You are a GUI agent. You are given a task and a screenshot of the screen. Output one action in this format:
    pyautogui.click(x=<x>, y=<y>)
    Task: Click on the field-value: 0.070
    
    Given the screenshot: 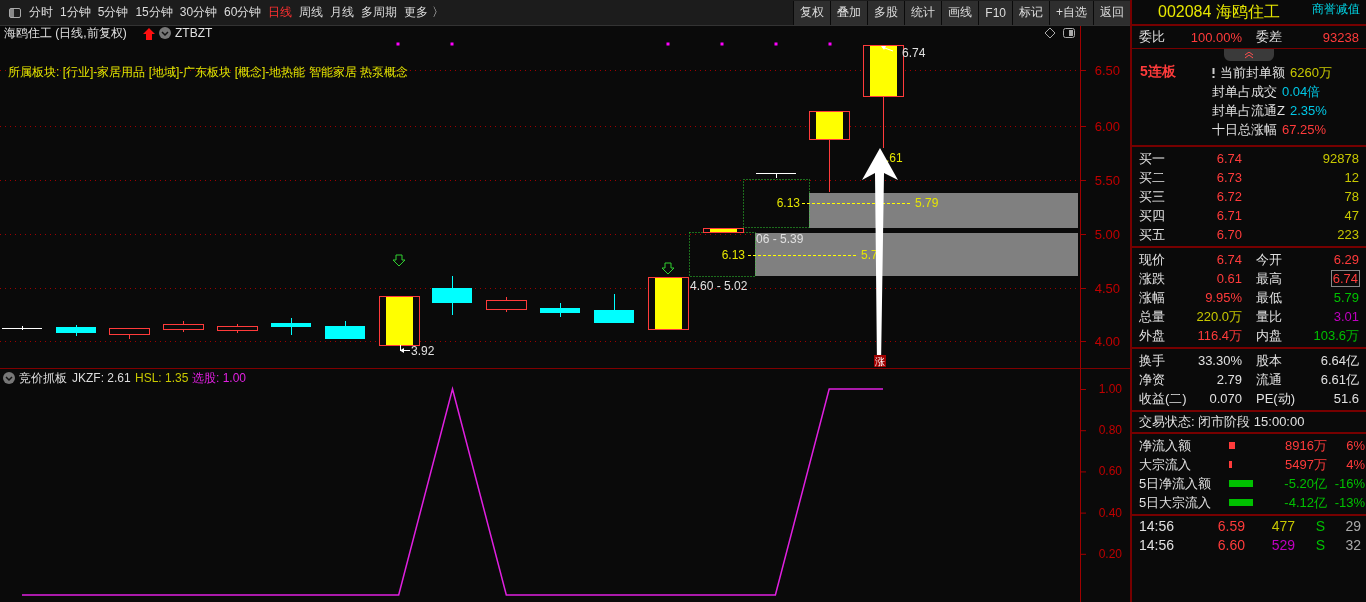 What is the action you would take?
    pyautogui.click(x=1225, y=398)
    